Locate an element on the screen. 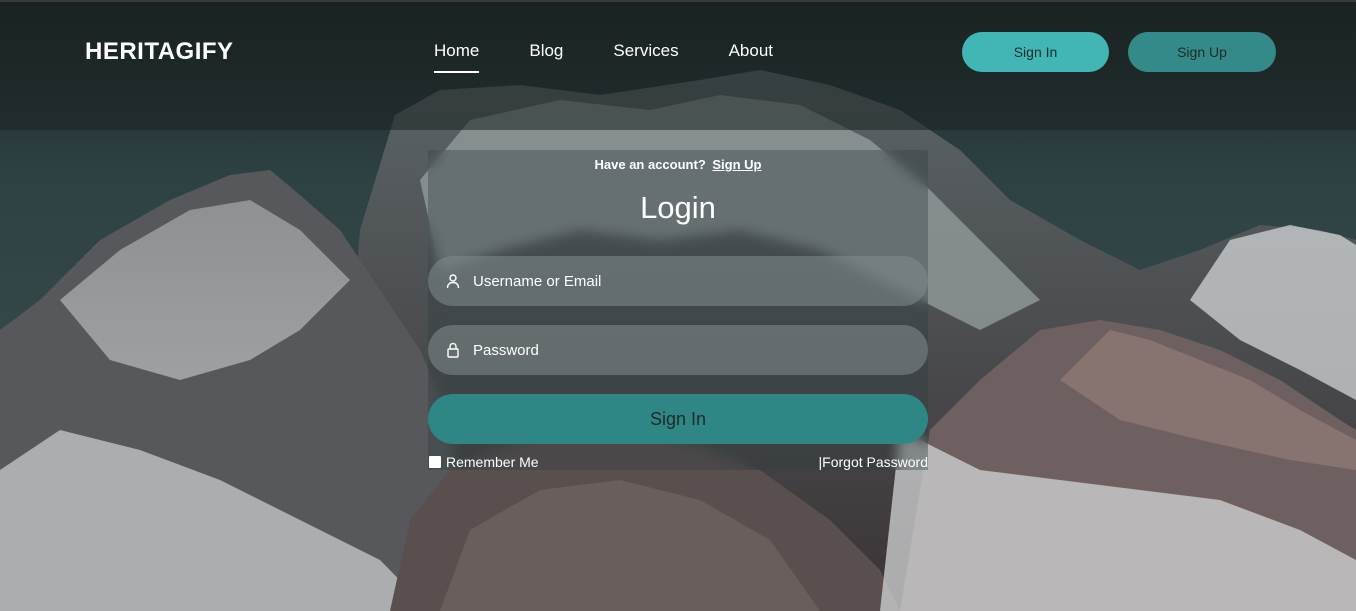  nav-about: About is located at coordinates (751, 57).